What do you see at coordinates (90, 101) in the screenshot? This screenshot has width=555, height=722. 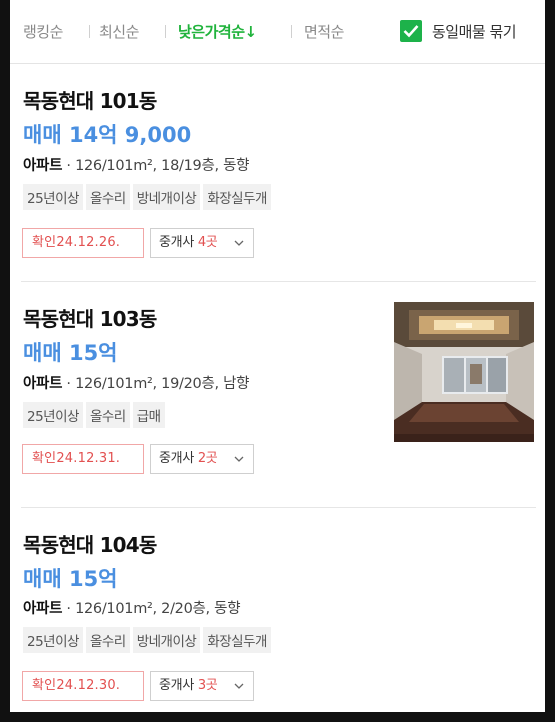 I see `listing-title: 목동현대 101동` at bounding box center [90, 101].